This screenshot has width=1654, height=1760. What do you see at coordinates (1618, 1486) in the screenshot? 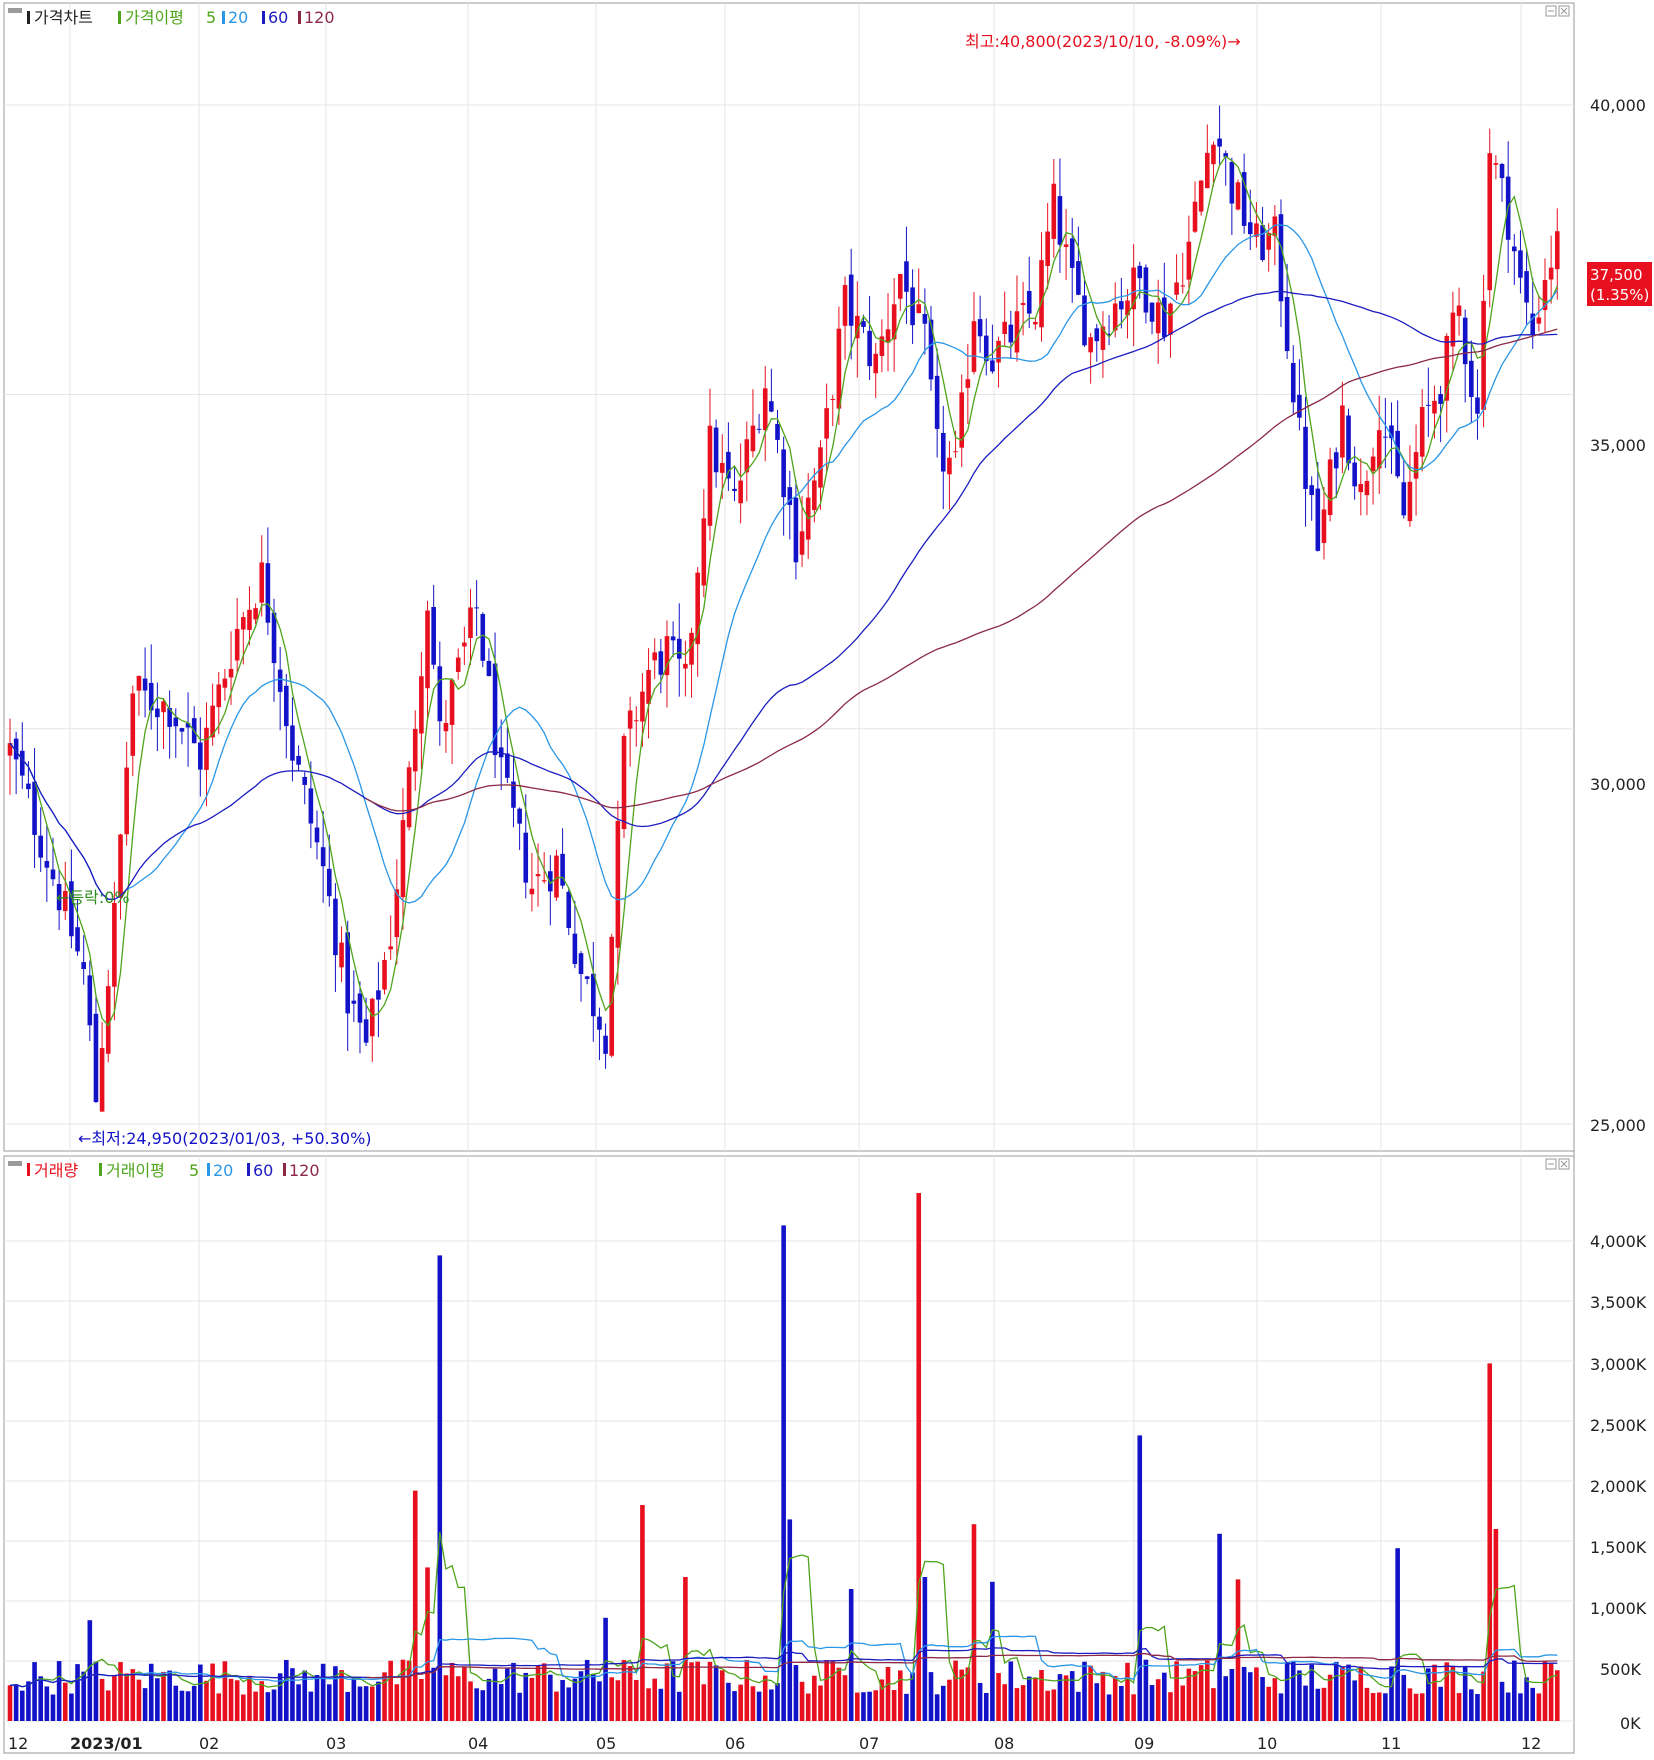
I see `vol-tick-2000k: 2,000K` at bounding box center [1618, 1486].